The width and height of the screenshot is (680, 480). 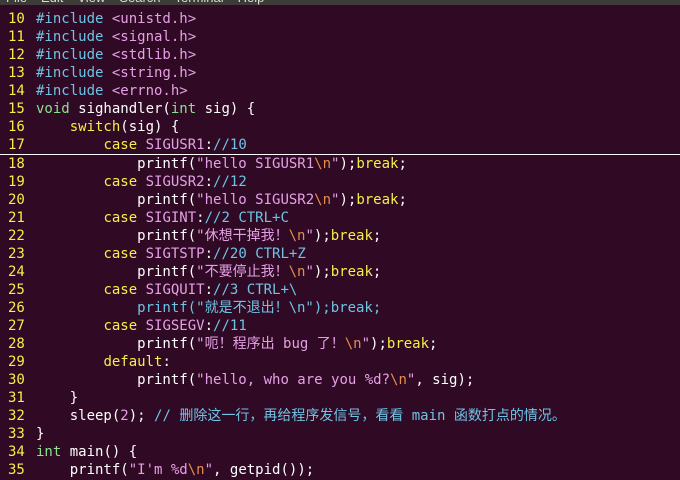 What do you see at coordinates (16, 308) in the screenshot?
I see `line-number: 26` at bounding box center [16, 308].